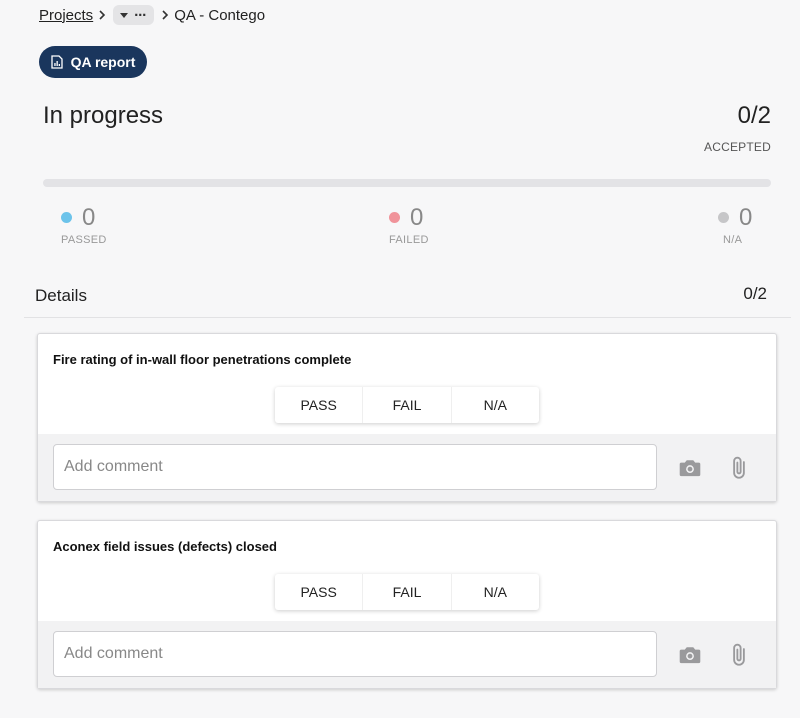 The width and height of the screenshot is (800, 718). What do you see at coordinates (735, 225) in the screenshot?
I see `na-stat: 0 N/A` at bounding box center [735, 225].